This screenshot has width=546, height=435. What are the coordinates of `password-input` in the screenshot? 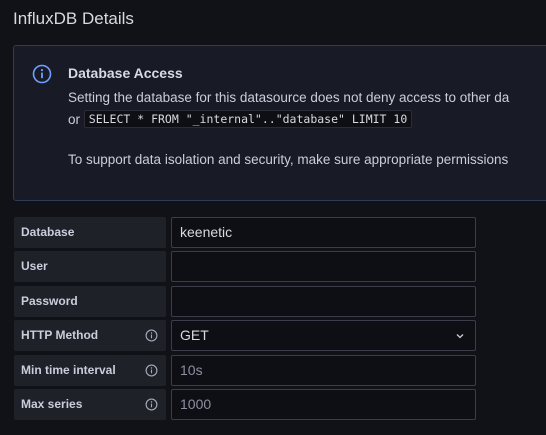 It's located at (323, 301).